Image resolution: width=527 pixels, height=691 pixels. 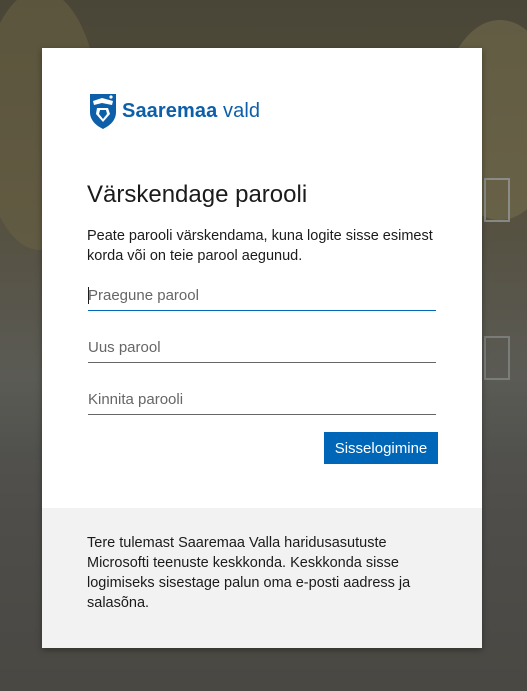 What do you see at coordinates (197, 194) in the screenshot?
I see `page-title: Värskendage parooli` at bounding box center [197, 194].